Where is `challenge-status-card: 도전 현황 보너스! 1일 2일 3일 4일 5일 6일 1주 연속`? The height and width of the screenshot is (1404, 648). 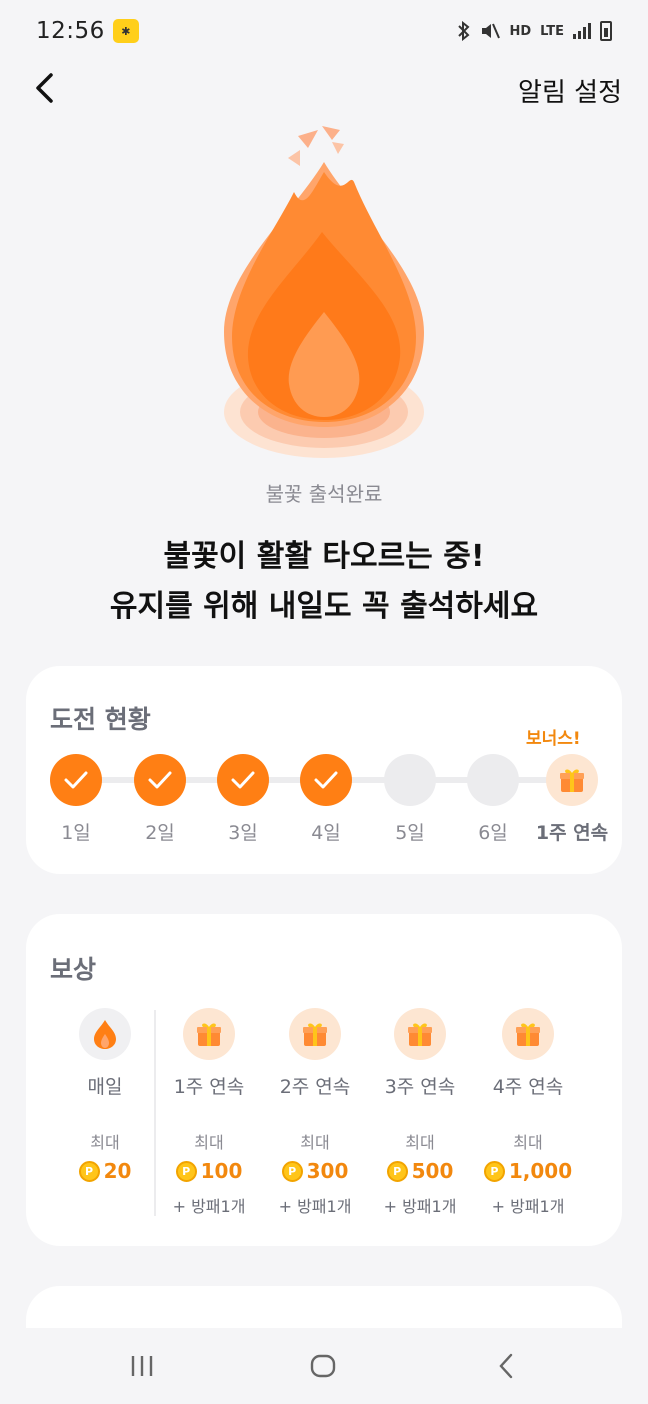
challenge-status-card: 도전 현황 보너스! 1일 2일 3일 4일 5일 6일 1주 연속 is located at coordinates (324, 770).